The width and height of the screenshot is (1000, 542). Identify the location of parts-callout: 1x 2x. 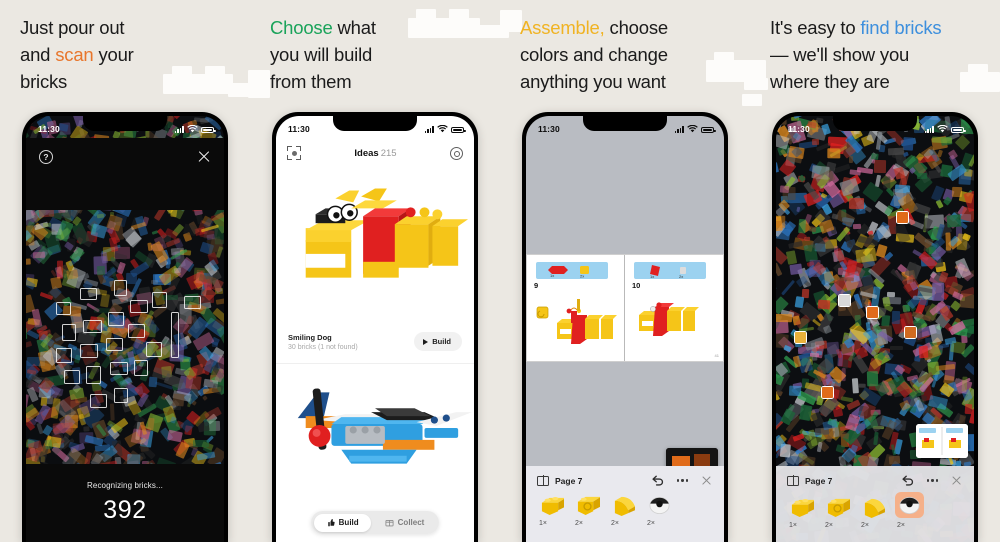
(670, 270).